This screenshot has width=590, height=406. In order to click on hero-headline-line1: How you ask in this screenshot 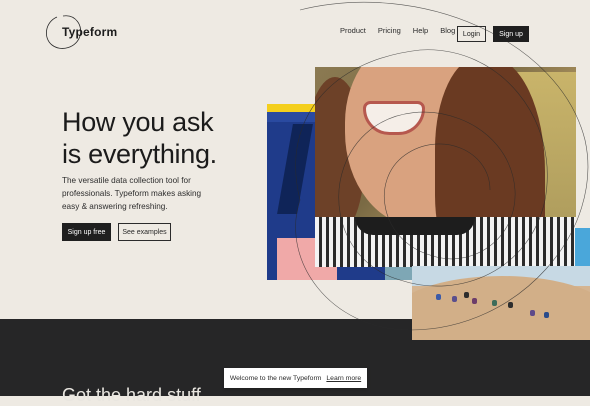, I will do `click(138, 122)`.